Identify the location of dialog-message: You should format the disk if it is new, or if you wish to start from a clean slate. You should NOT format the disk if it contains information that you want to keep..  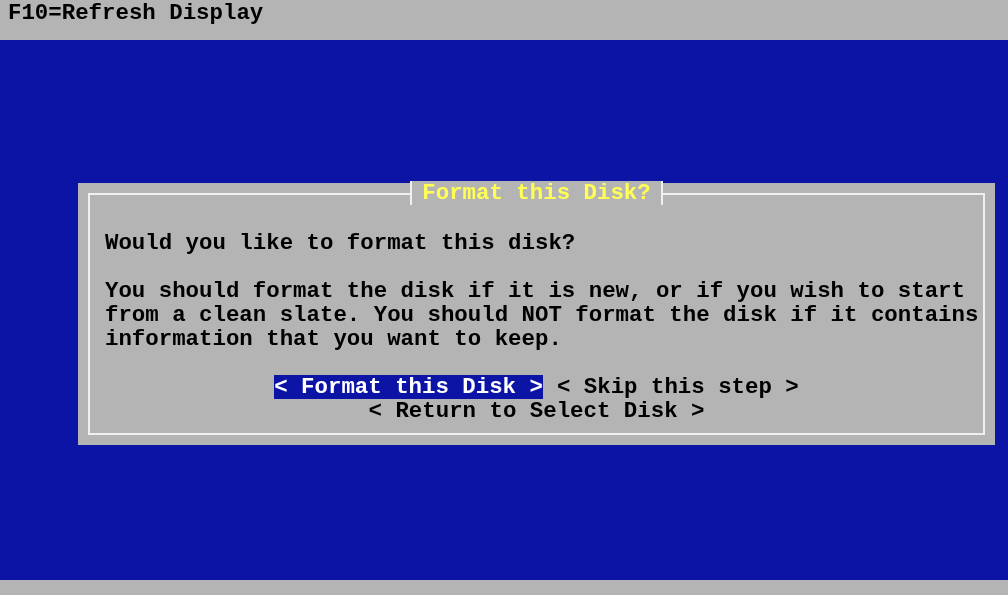
(542, 315).